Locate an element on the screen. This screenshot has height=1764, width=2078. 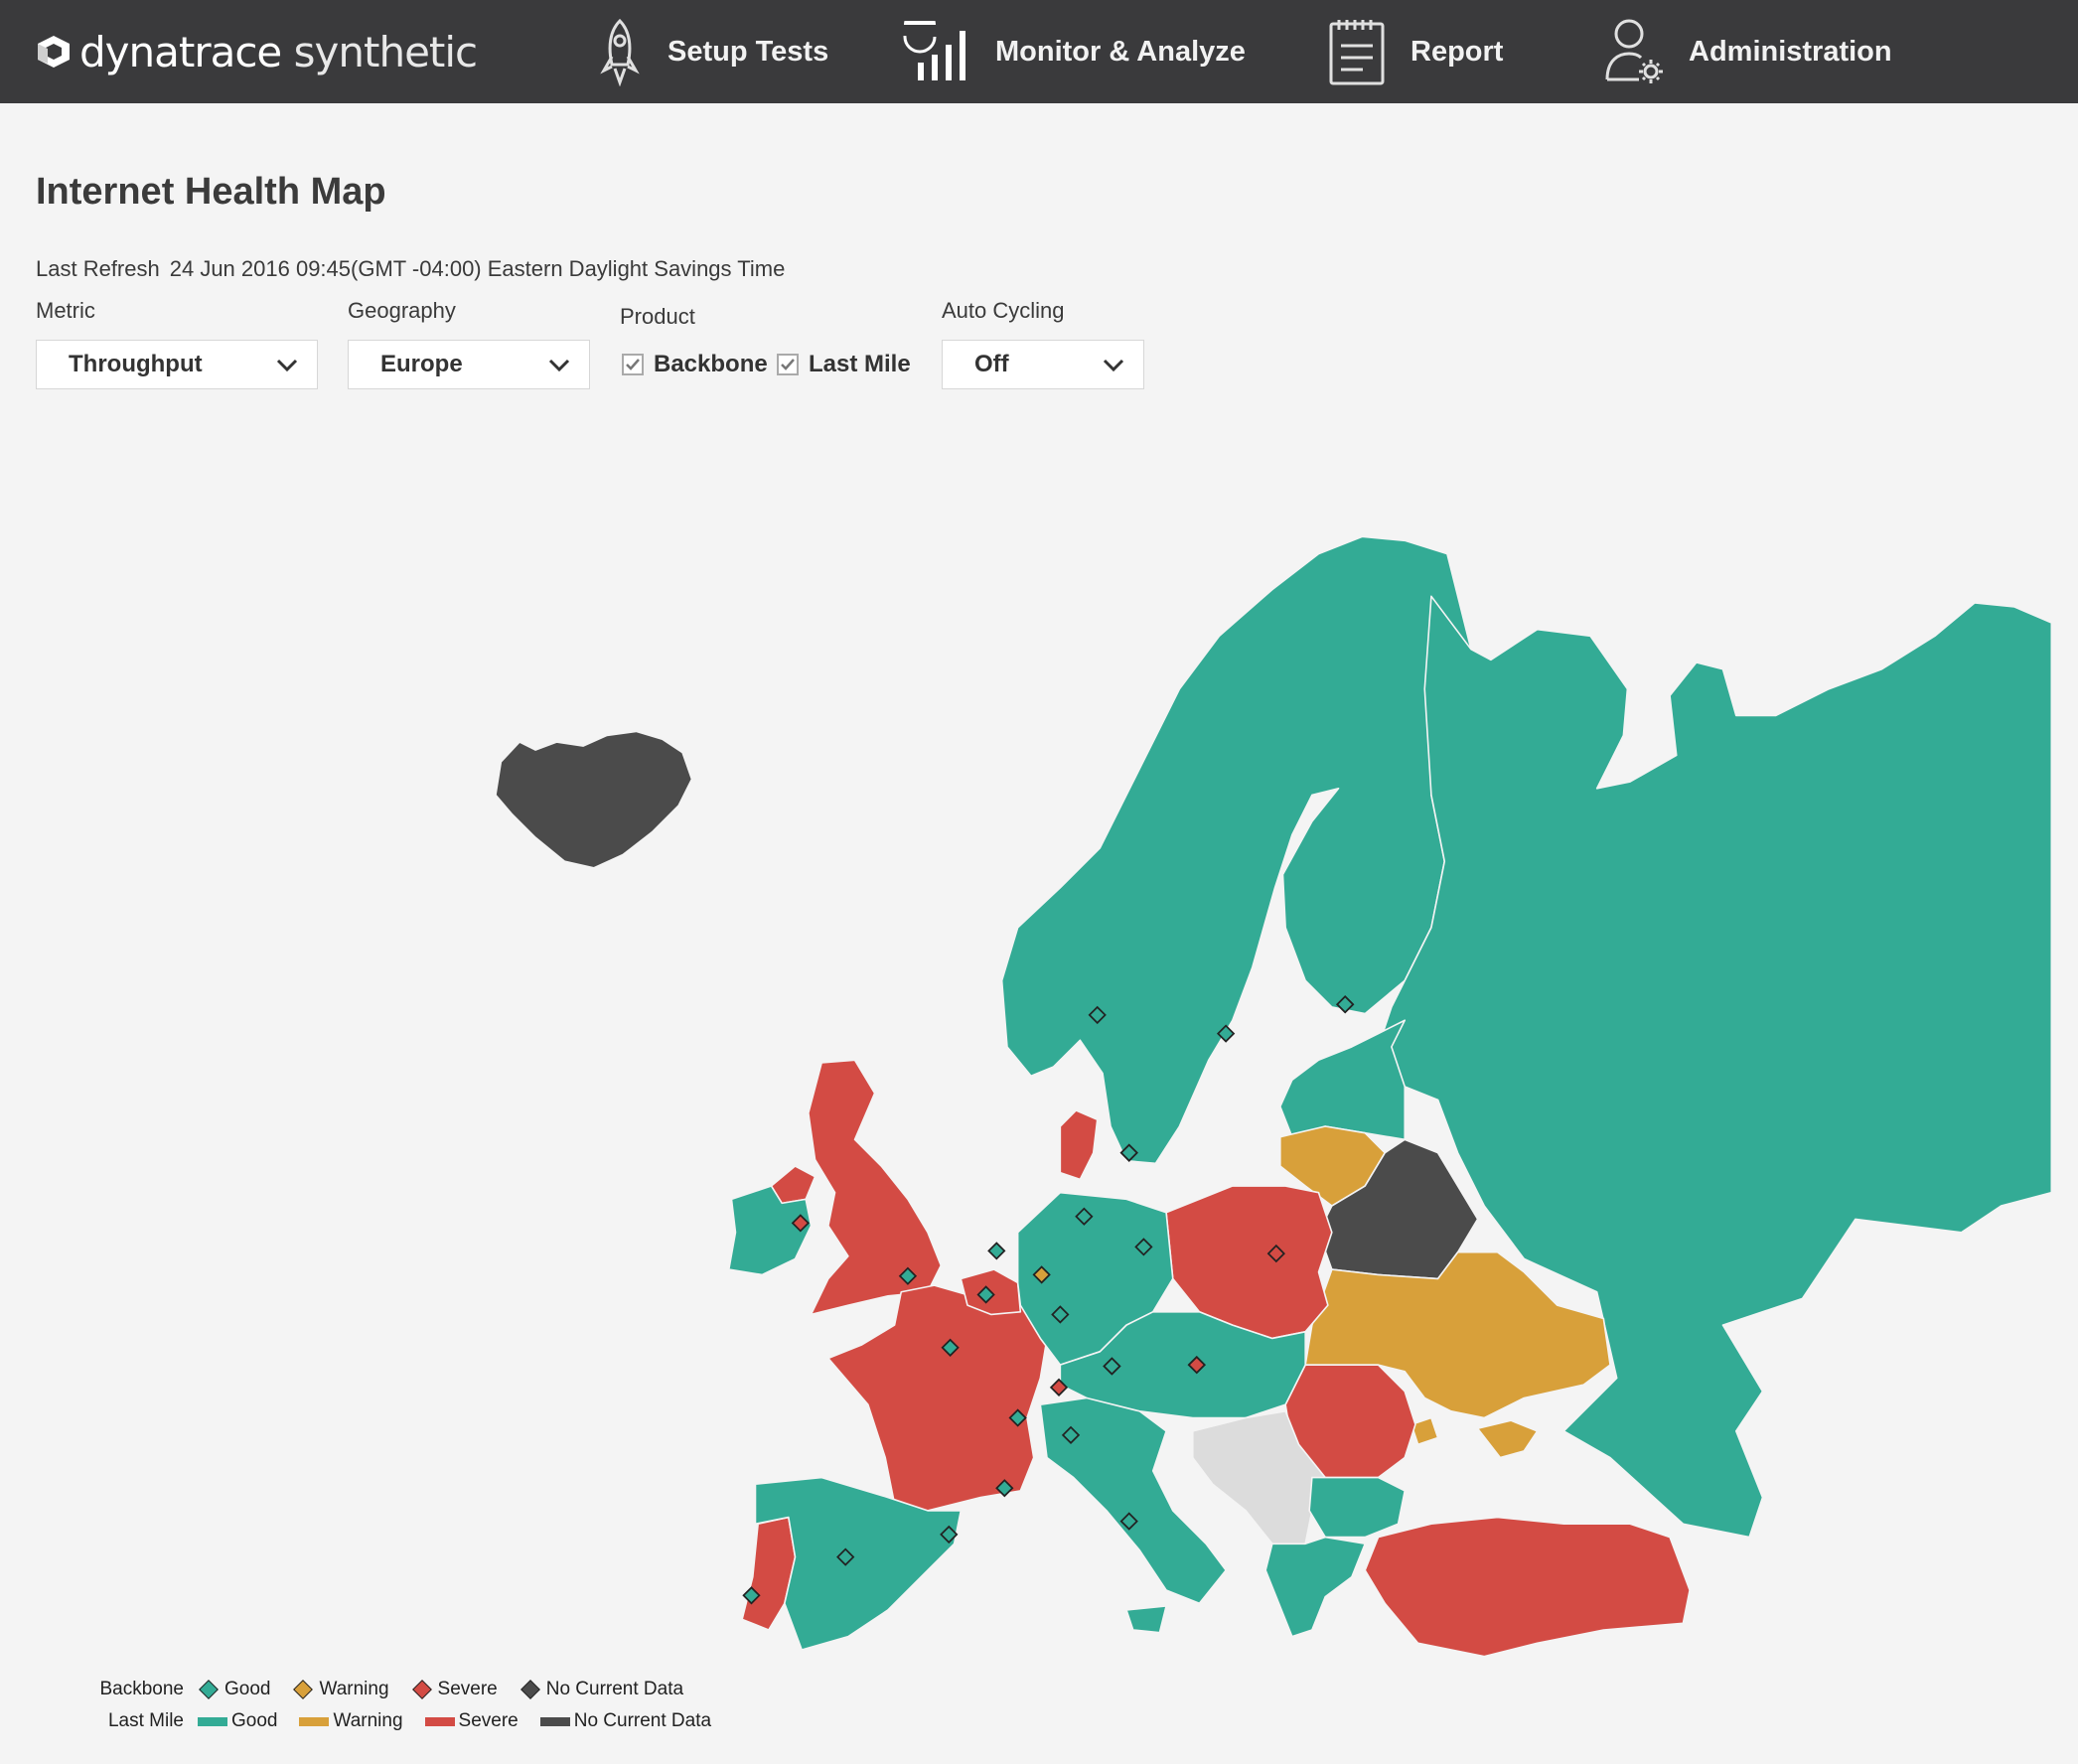
legend-backbone-warning: Warning is located at coordinates (340, 1689).